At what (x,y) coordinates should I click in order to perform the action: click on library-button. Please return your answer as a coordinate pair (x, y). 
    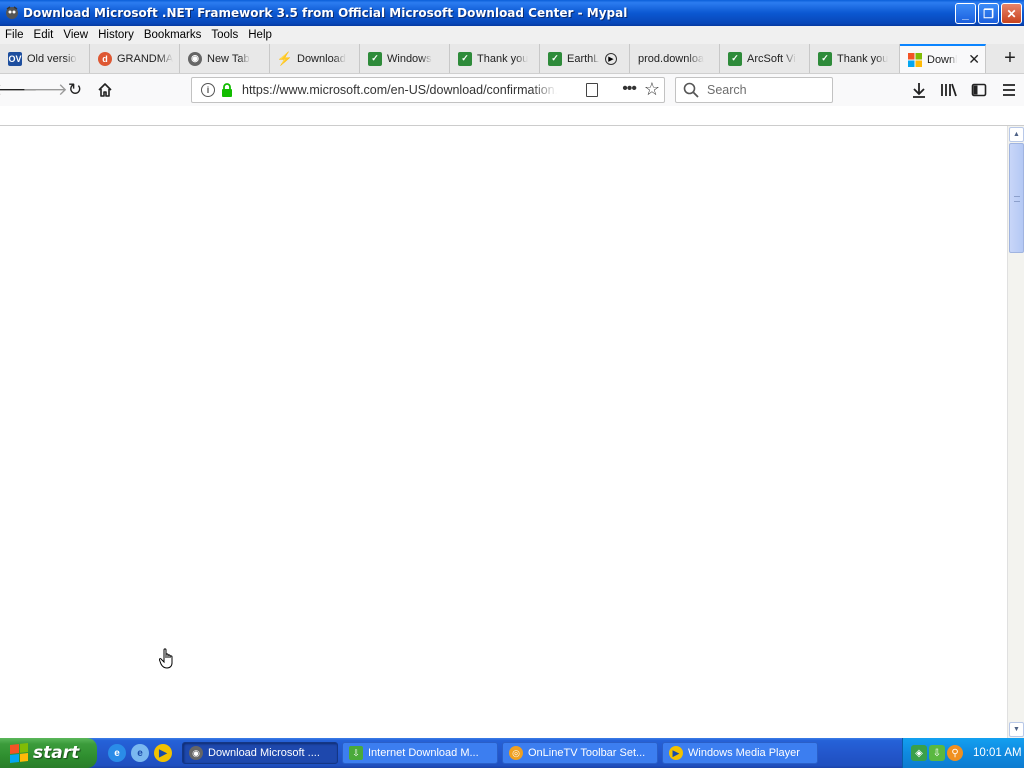
    Looking at the image, I should click on (949, 90).